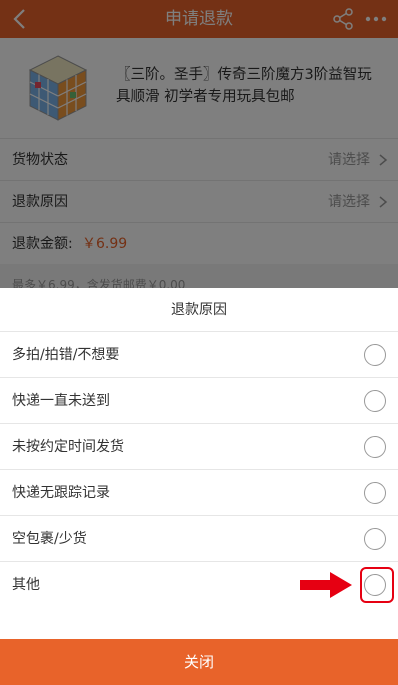 The height and width of the screenshot is (685, 398). What do you see at coordinates (199, 310) in the screenshot?
I see `sheet-title: 退款原因` at bounding box center [199, 310].